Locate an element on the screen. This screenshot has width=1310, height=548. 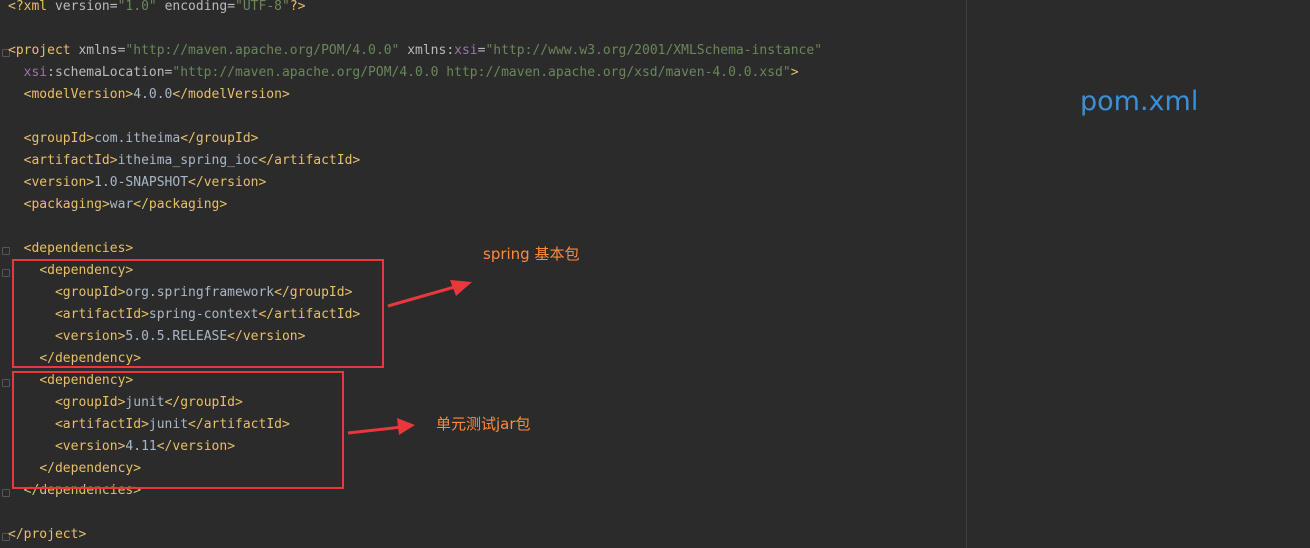
arrow-junit is located at coordinates (381, 426).